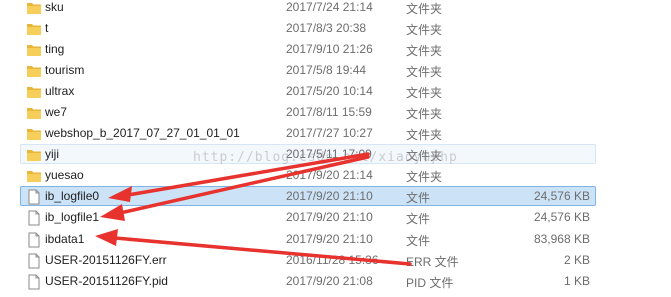 Image resolution: width=671 pixels, height=297 pixels. I want to click on file-date: 2017/8/11 15:59, so click(329, 112).